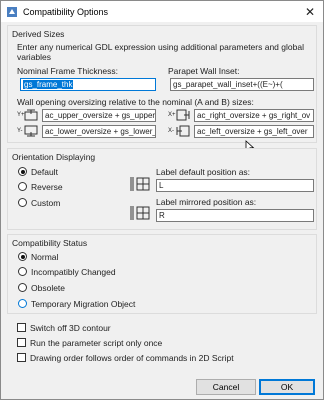 The width and height of the screenshot is (324, 400). What do you see at coordinates (203, 172) in the screenshot?
I see `label-default-title: Label default position as:` at bounding box center [203, 172].